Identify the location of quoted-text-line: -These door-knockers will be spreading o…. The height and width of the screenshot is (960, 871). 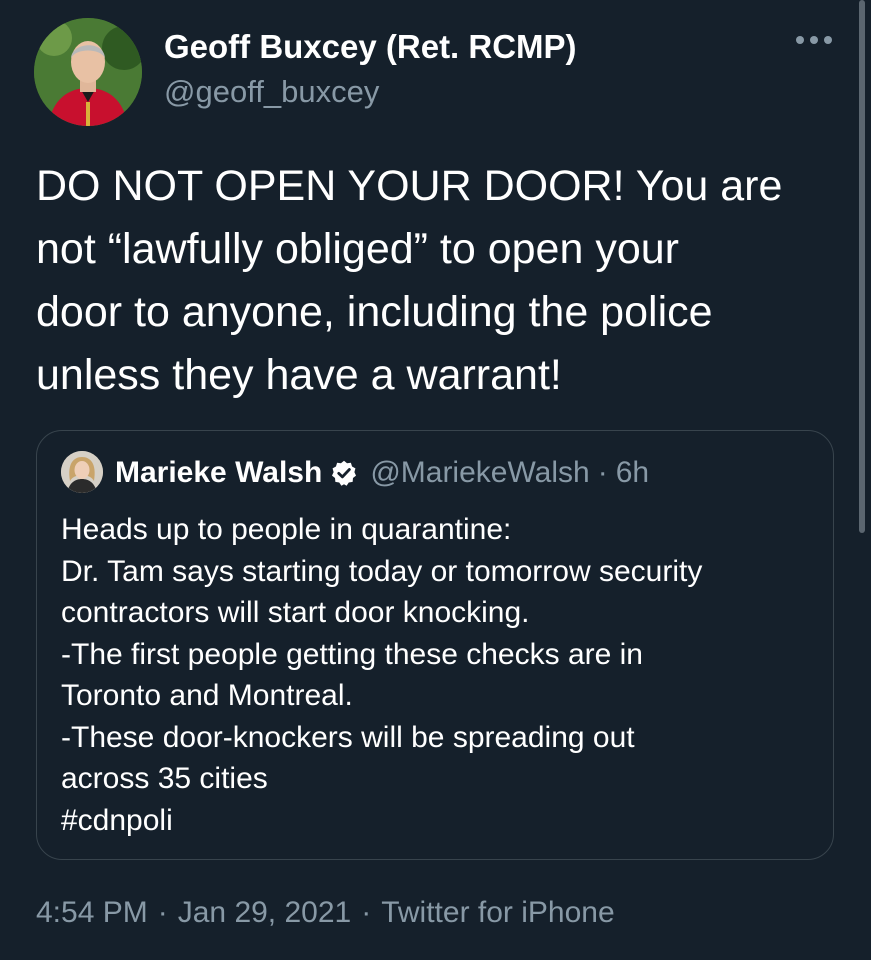
(348, 737).